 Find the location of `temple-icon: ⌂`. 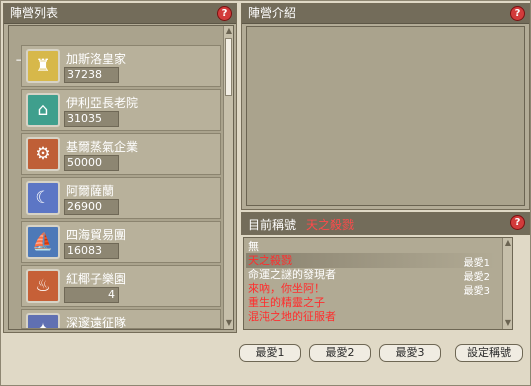

temple-icon: ⌂ is located at coordinates (43, 110).